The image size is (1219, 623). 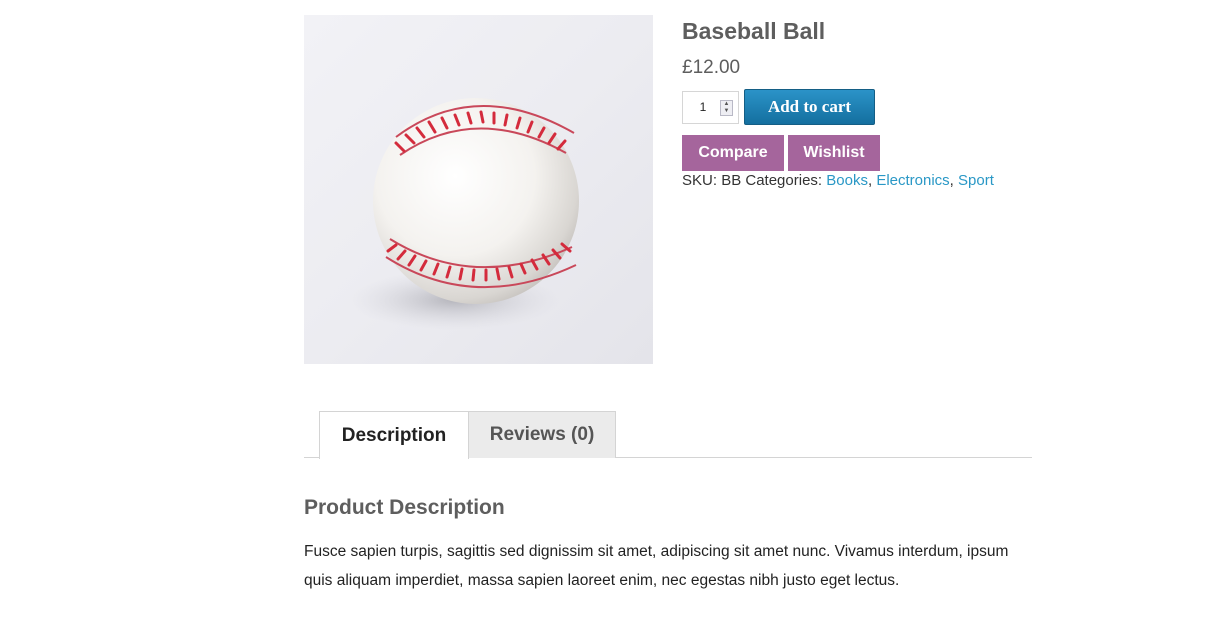 I want to click on quantity-spinner: ▲ ▼, so click(x=726, y=107).